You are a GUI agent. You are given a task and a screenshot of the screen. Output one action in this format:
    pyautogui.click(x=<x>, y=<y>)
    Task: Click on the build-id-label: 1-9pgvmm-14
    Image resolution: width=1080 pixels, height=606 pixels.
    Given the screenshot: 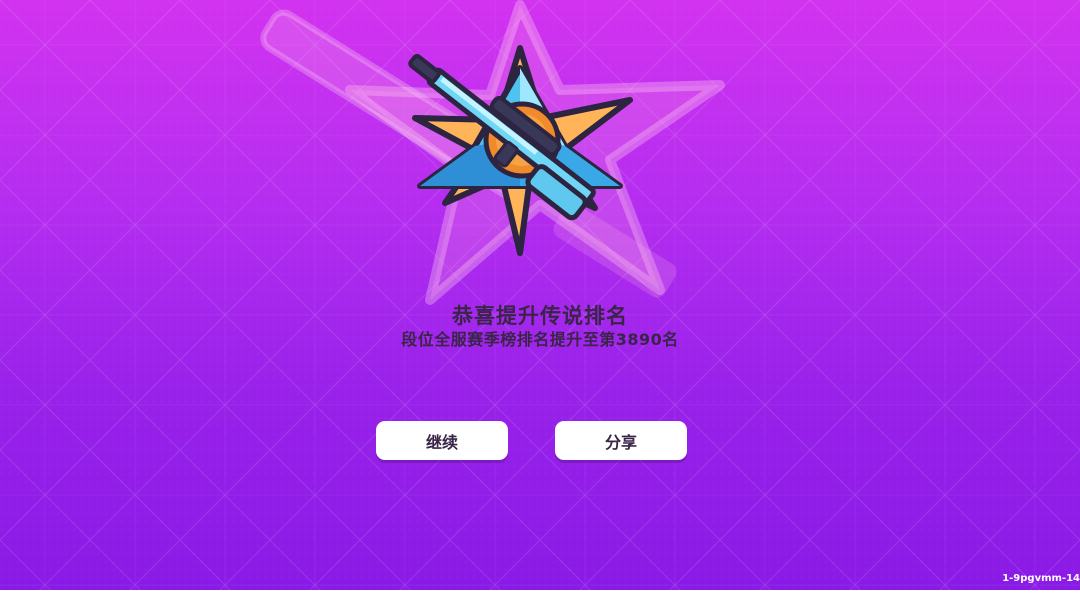 What is the action you would take?
    pyautogui.click(x=1041, y=578)
    